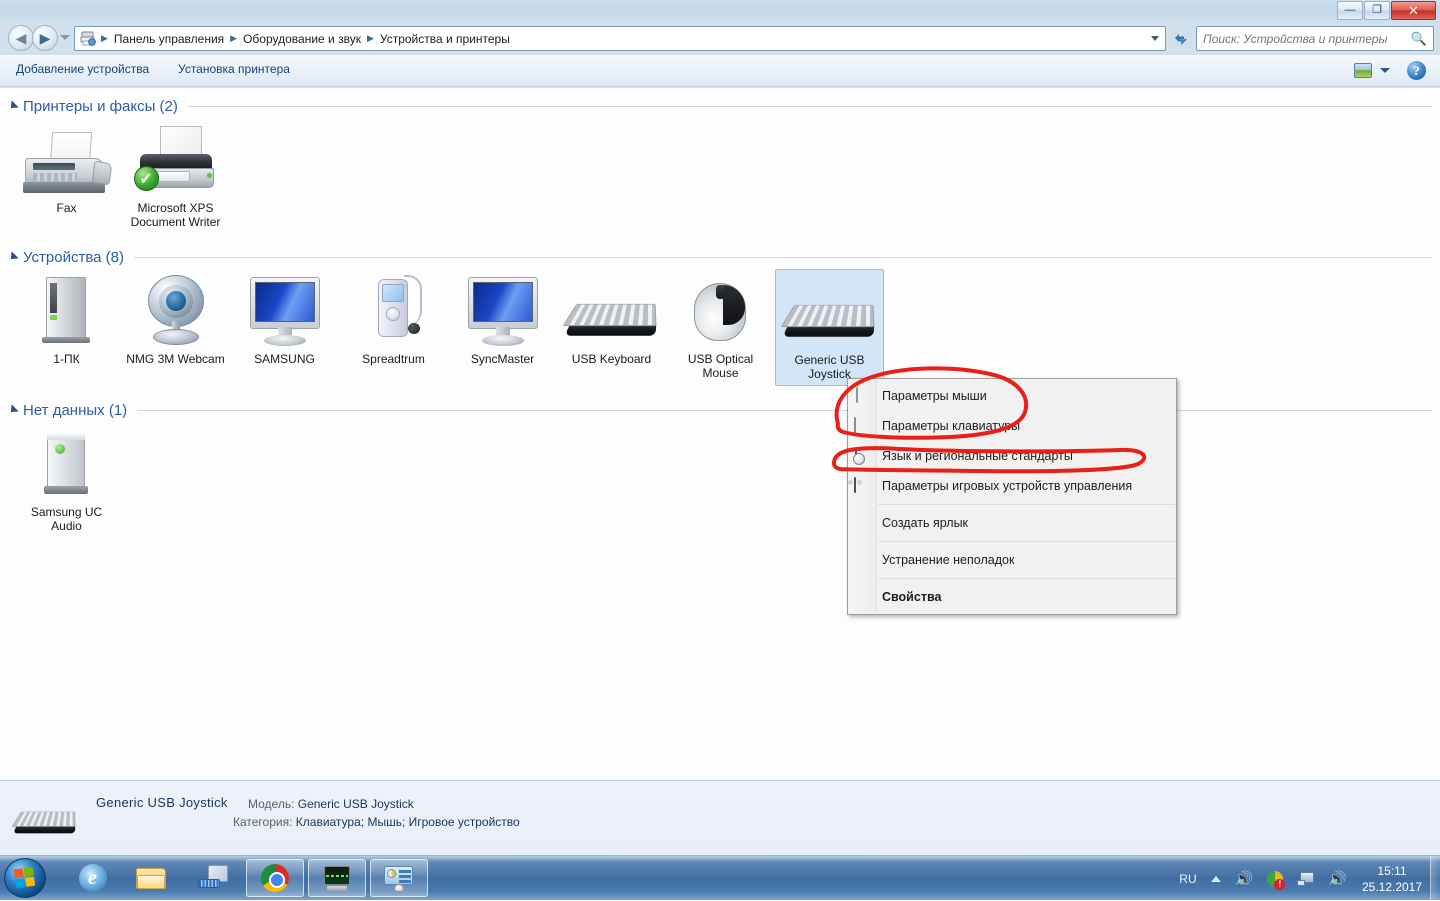 The image size is (1440, 901). I want to click on section-header-devices: Устройства (8), so click(720, 257).